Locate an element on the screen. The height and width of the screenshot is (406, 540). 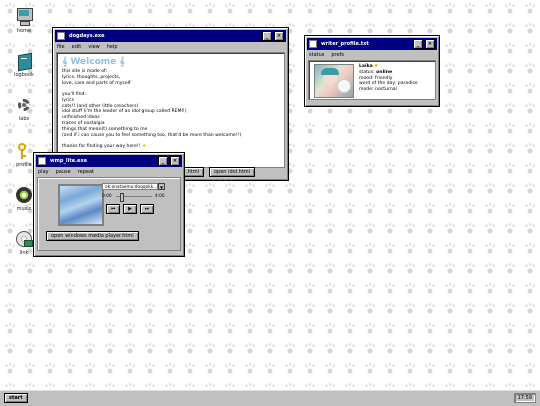
menu-pause: pause is located at coordinates (63, 172).